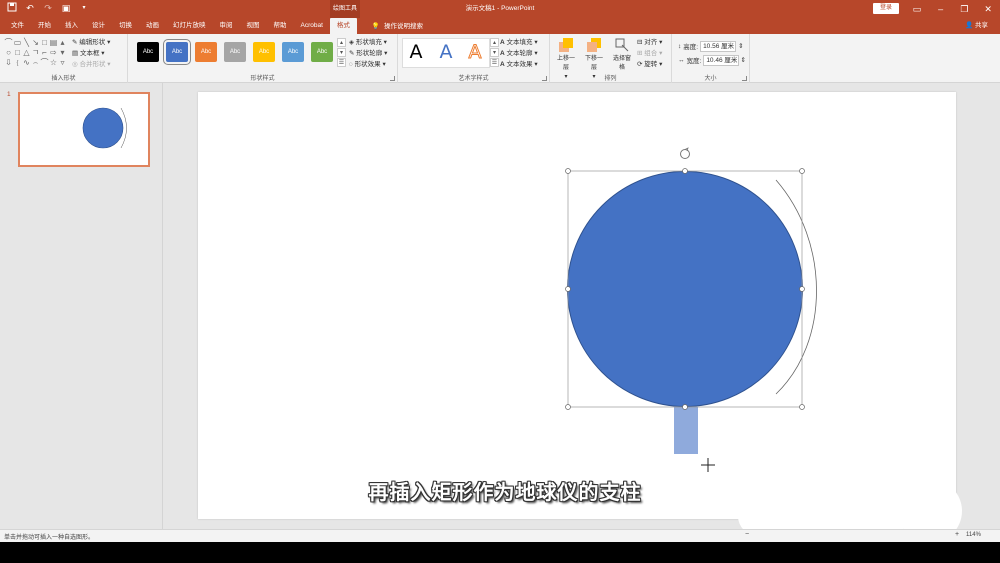  What do you see at coordinates (206, 52) in the screenshot?
I see `style-swatch-orange: Abc` at bounding box center [206, 52].